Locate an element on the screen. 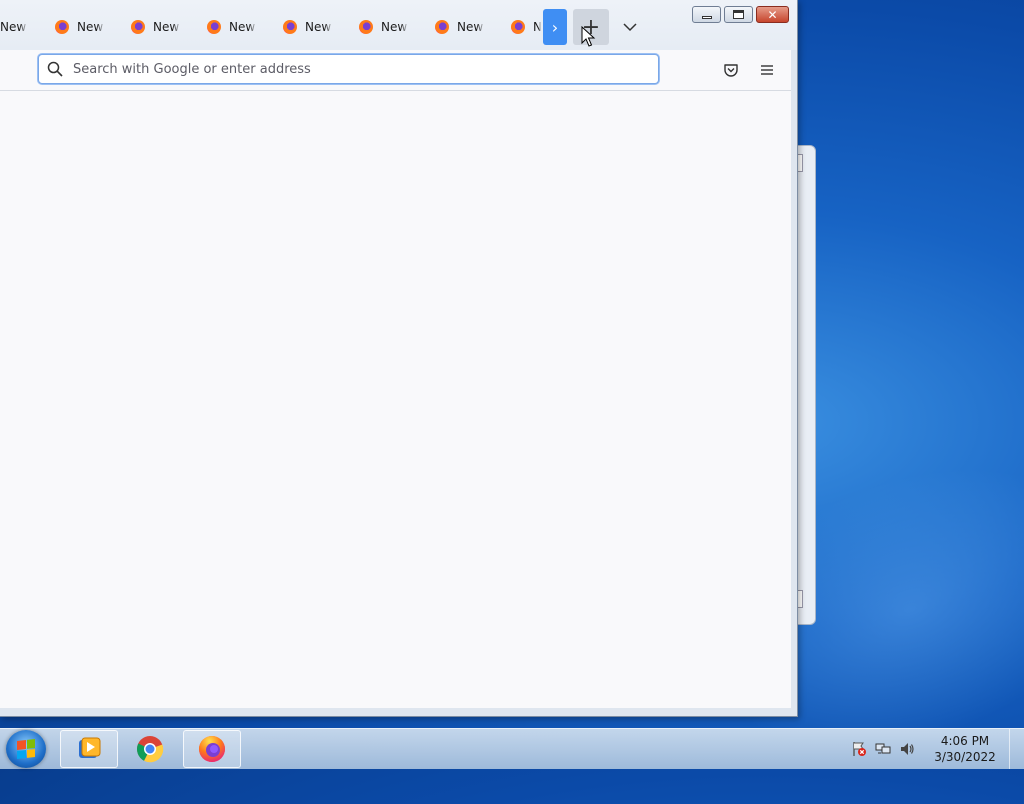  app-menu-button is located at coordinates (767, 70).